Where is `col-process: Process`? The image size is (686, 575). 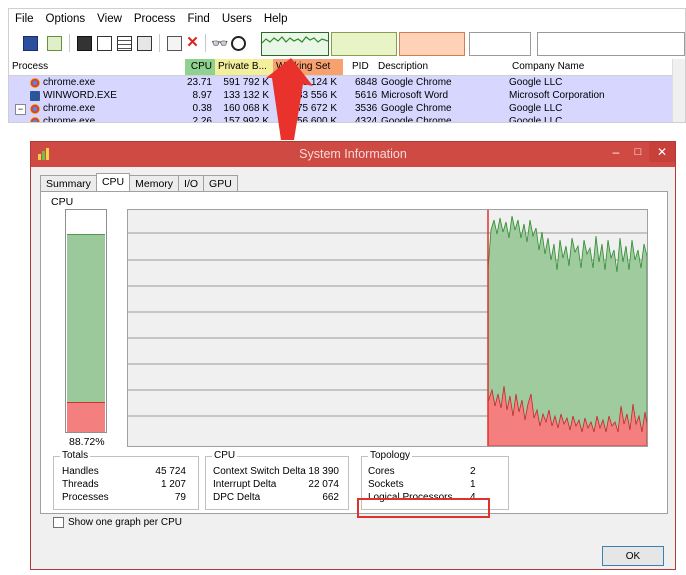 col-process: Process is located at coordinates (97, 67).